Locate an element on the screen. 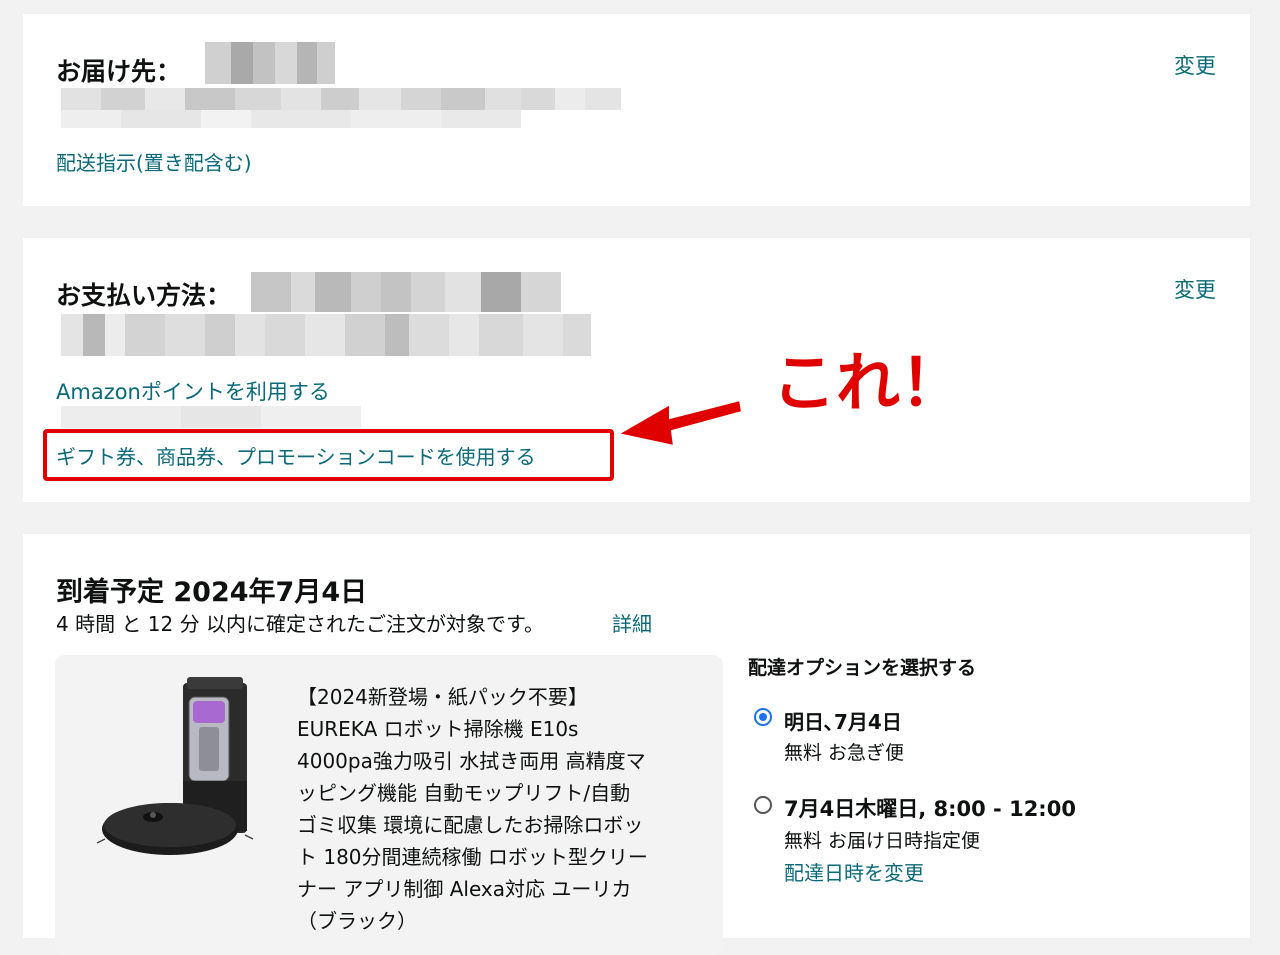 This screenshot has width=1280, height=955. delivery-options-title: 配達オプションを選択する is located at coordinates (862, 668).